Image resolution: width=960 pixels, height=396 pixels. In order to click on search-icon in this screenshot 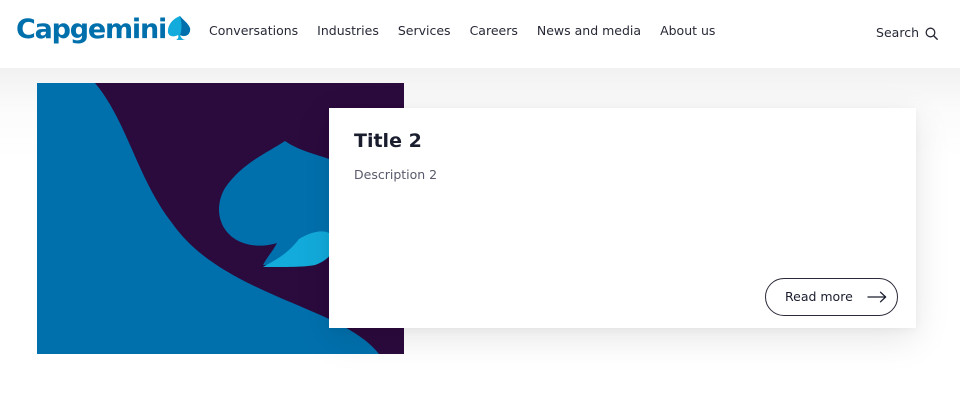, I will do `click(931, 33)`.